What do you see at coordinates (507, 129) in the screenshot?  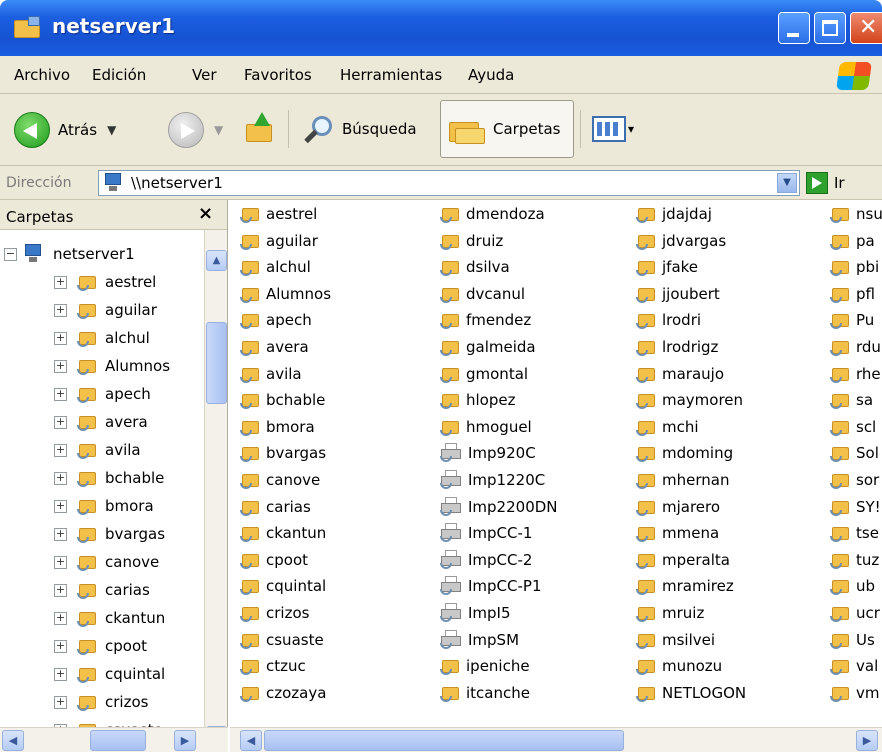 I see `folders-button: Carpetas` at bounding box center [507, 129].